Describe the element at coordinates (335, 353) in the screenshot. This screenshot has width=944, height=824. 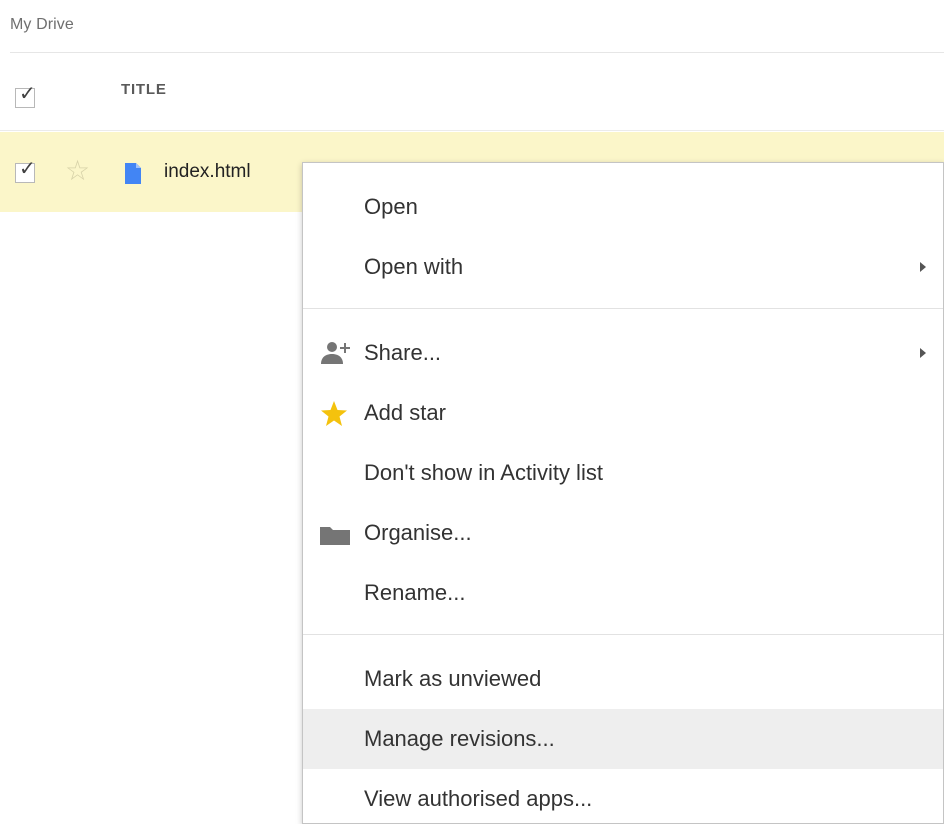
I see `add-person-icon` at that location.